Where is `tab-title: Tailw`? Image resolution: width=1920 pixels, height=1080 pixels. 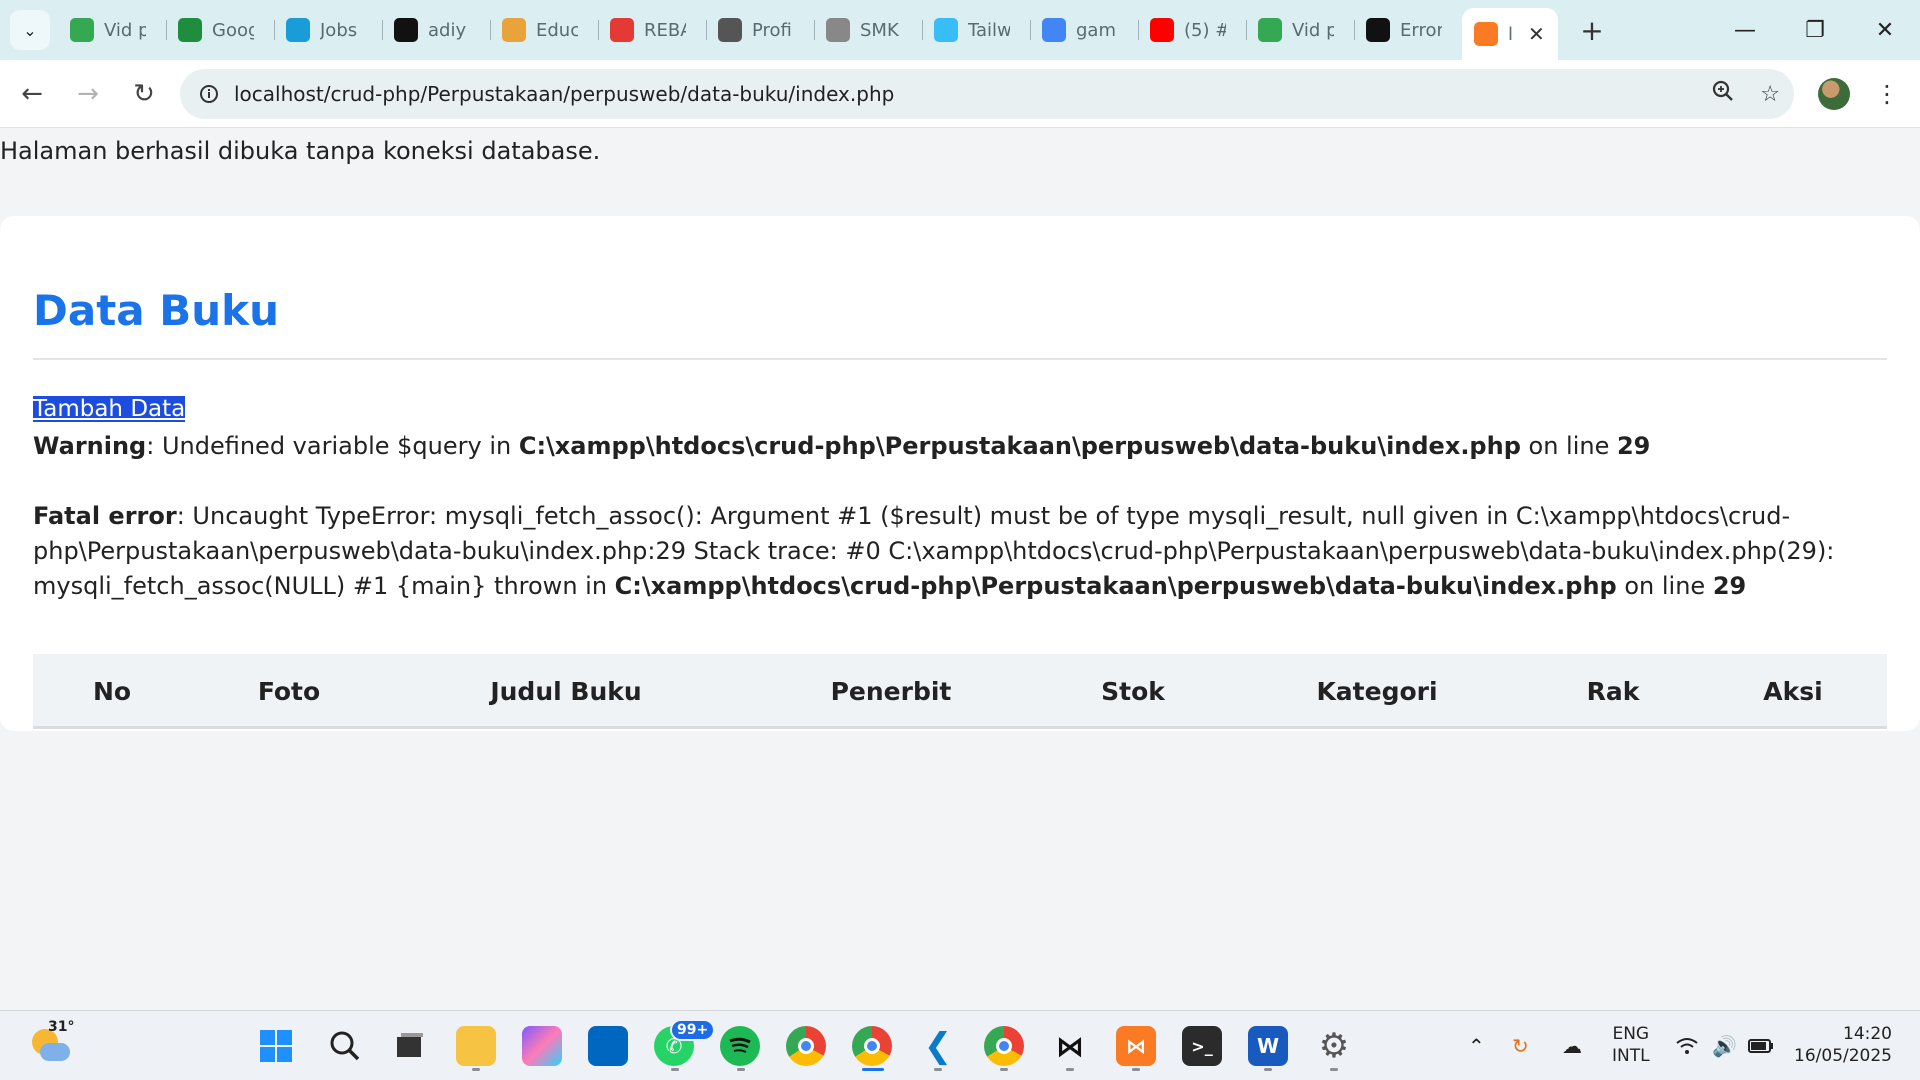 tab-title: Tailw is located at coordinates (989, 30).